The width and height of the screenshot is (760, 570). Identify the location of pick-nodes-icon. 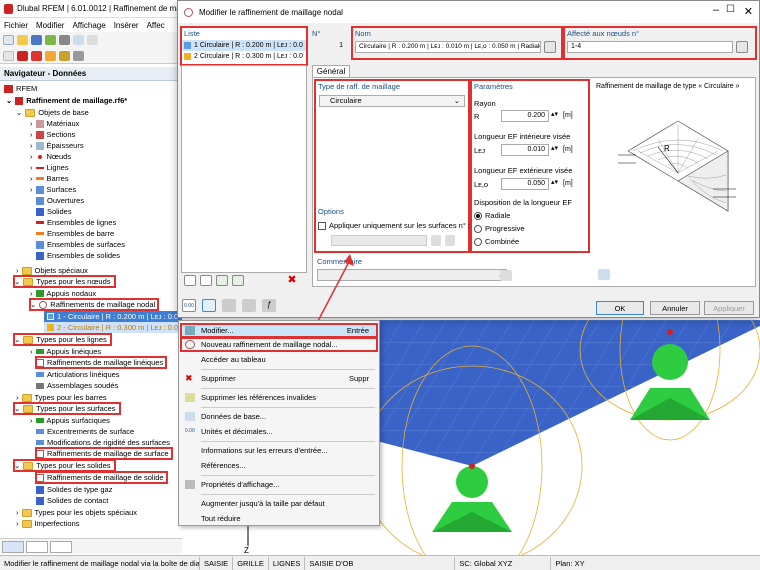
(742, 47).